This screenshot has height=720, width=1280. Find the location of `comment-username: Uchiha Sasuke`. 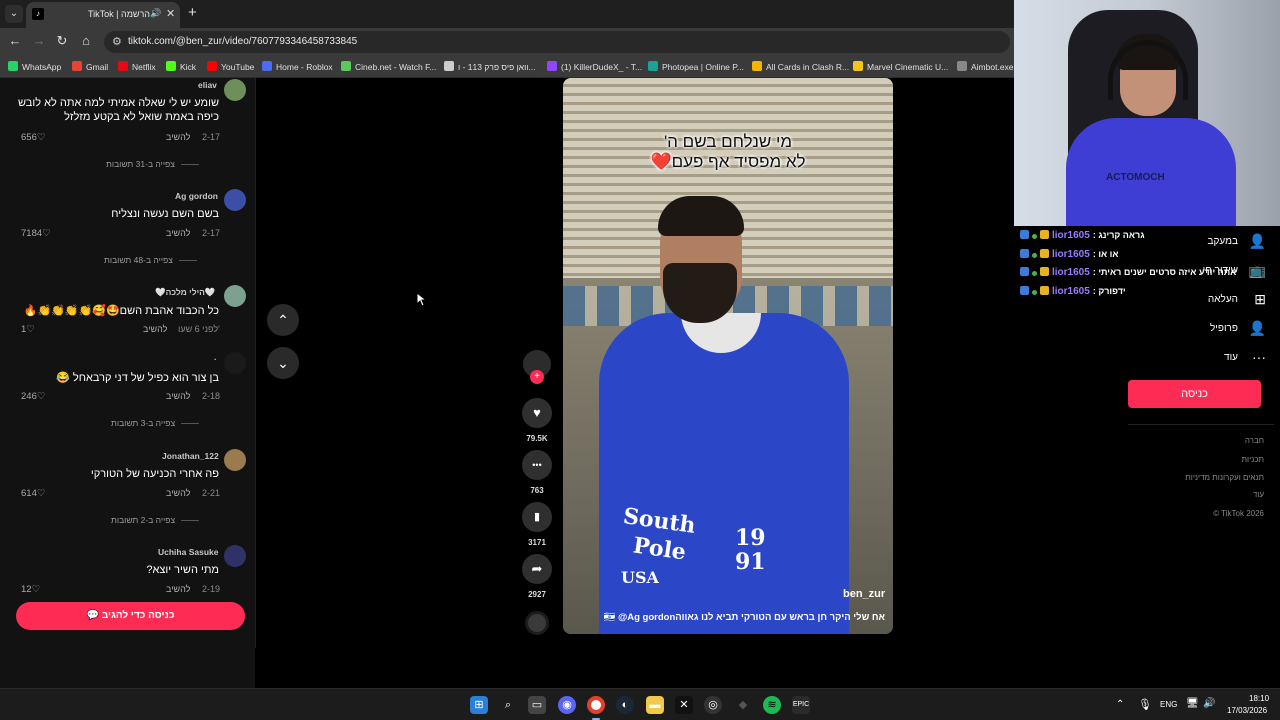

comment-username: Uchiha Sasuke is located at coordinates (188, 552).